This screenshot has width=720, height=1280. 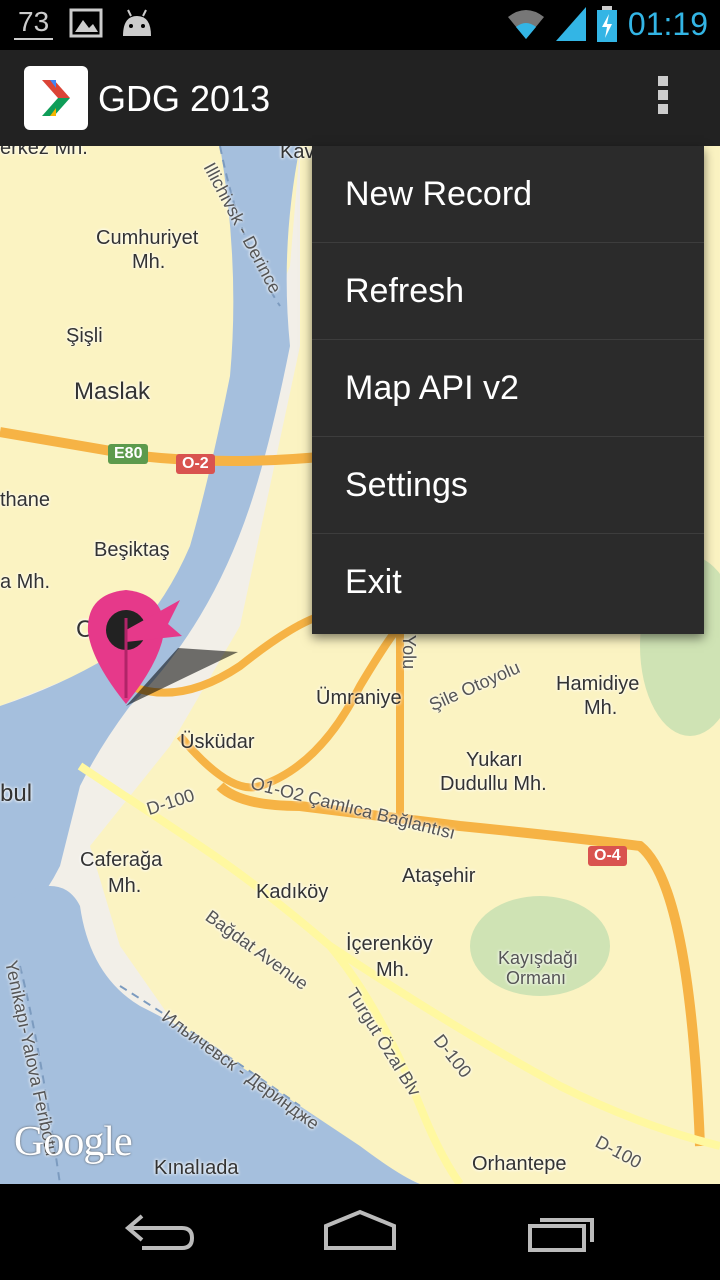 I want to click on place-label: Cumhuriyet, so click(x=147, y=238).